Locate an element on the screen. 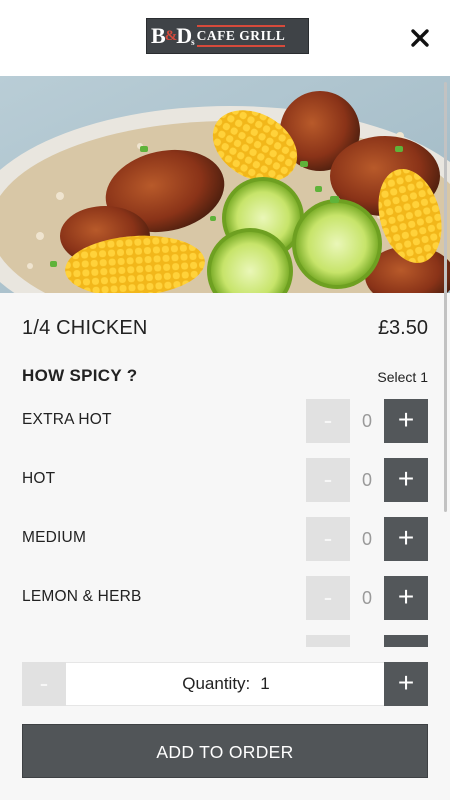 This screenshot has width=450, height=800. option-group-header: HOW SPICY ? Select 1 is located at coordinates (225, 377).